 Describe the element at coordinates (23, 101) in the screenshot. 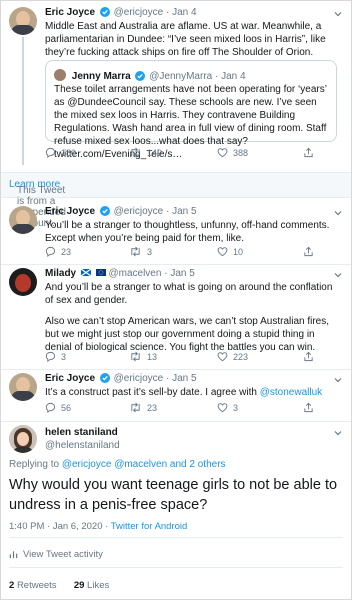

I see `thread-line` at that location.